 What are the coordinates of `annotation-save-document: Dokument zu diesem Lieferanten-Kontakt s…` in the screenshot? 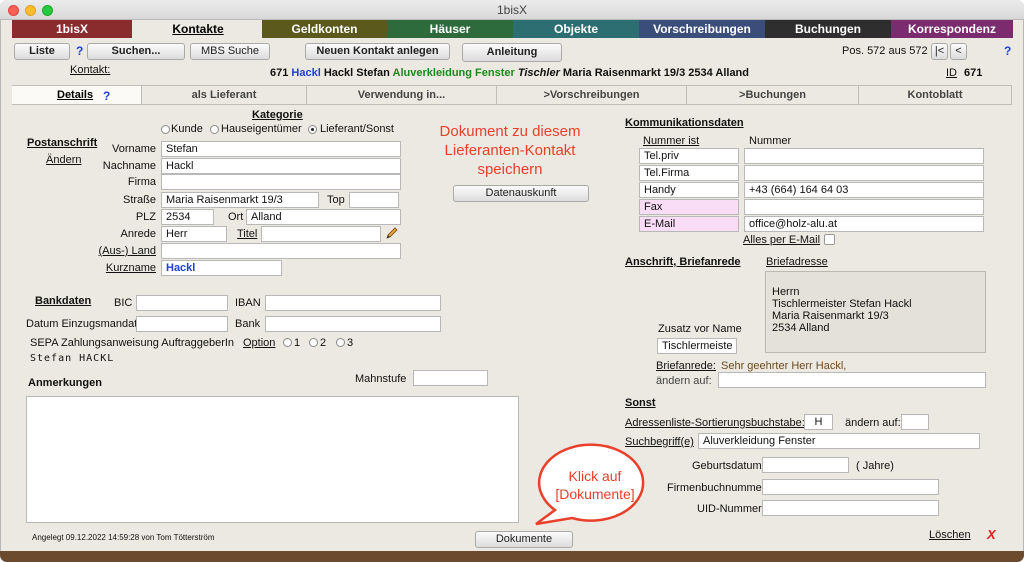 It's located at (510, 150).